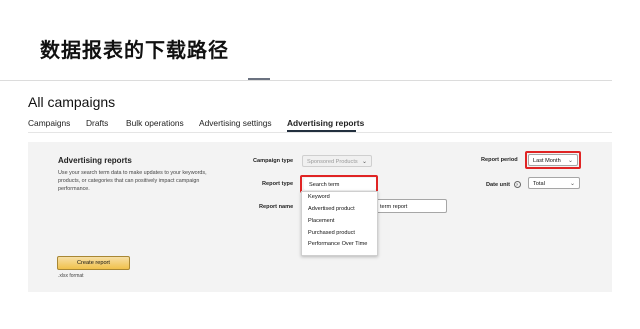 The width and height of the screenshot is (640, 329). What do you see at coordinates (554, 183) in the screenshot?
I see `date-unit-select: Total ⌄` at bounding box center [554, 183].